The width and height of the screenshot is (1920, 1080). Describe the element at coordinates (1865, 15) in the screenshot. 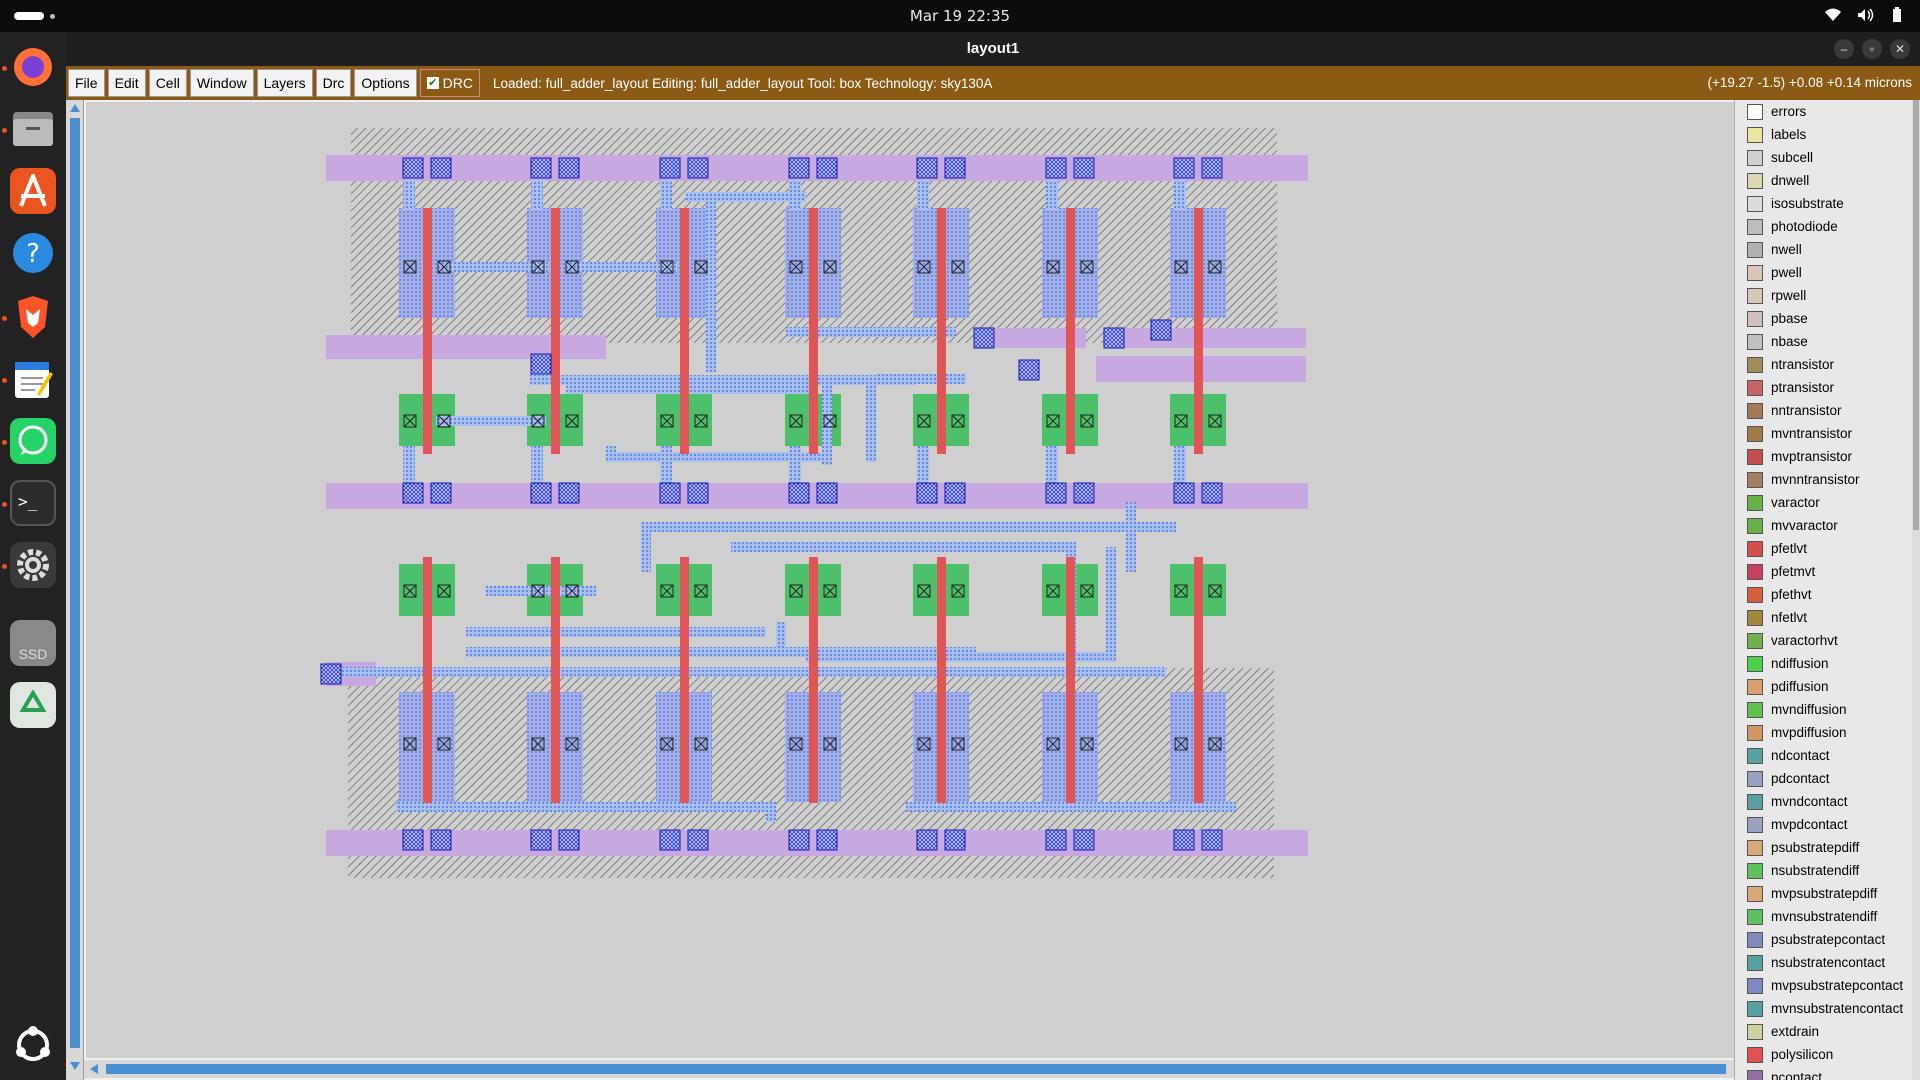

I see `system-tray` at that location.